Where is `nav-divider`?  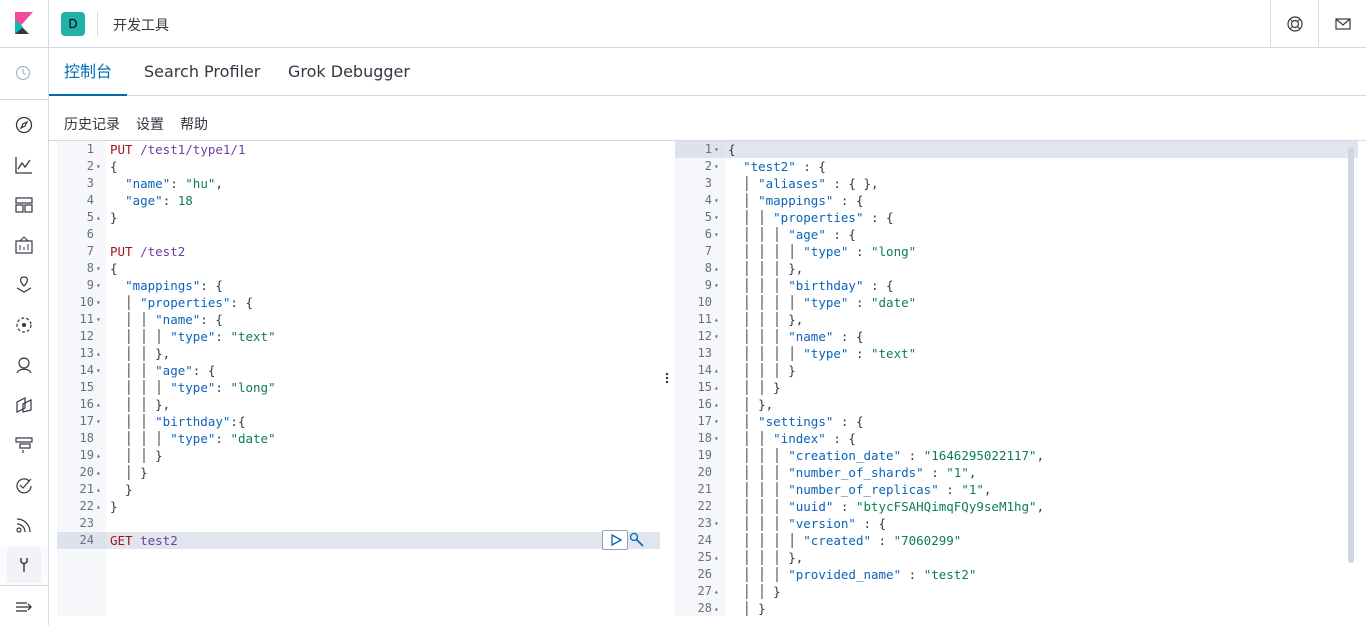
nav-divider is located at coordinates (24, 585).